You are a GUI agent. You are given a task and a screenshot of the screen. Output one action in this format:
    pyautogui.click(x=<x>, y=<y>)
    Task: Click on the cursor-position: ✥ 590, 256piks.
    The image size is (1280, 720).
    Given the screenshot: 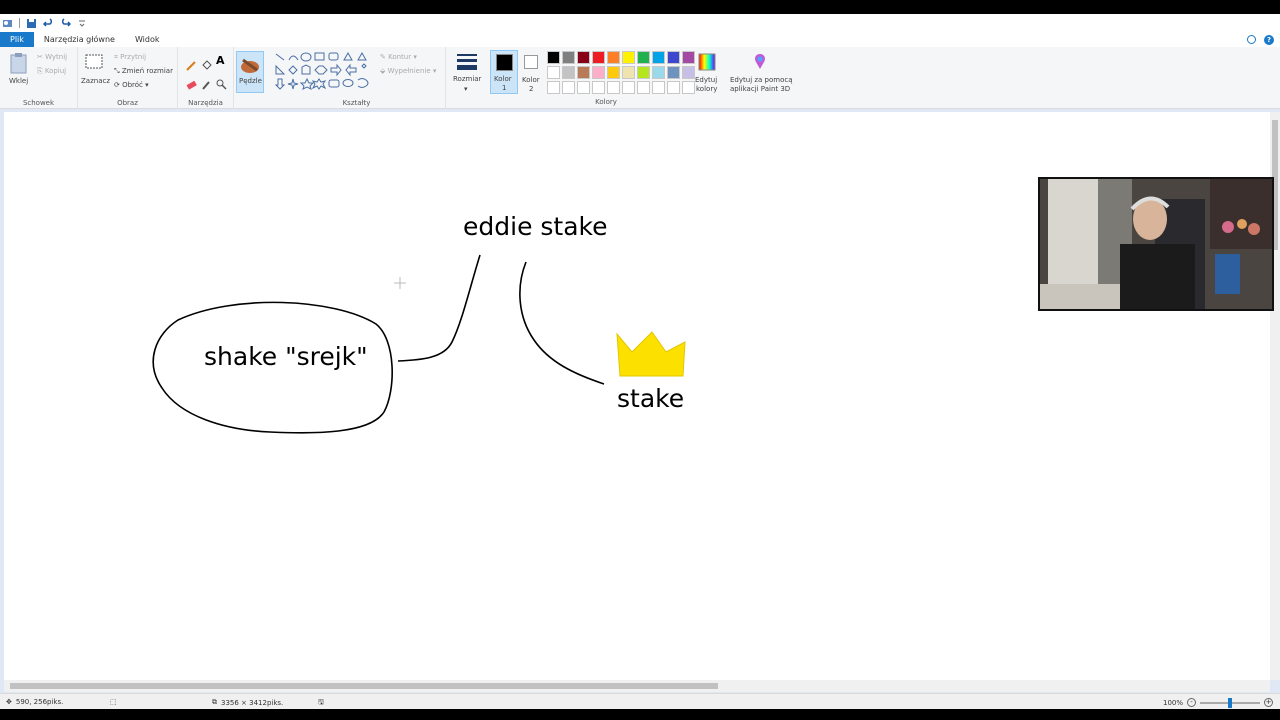 What is the action you would take?
    pyautogui.click(x=34, y=702)
    